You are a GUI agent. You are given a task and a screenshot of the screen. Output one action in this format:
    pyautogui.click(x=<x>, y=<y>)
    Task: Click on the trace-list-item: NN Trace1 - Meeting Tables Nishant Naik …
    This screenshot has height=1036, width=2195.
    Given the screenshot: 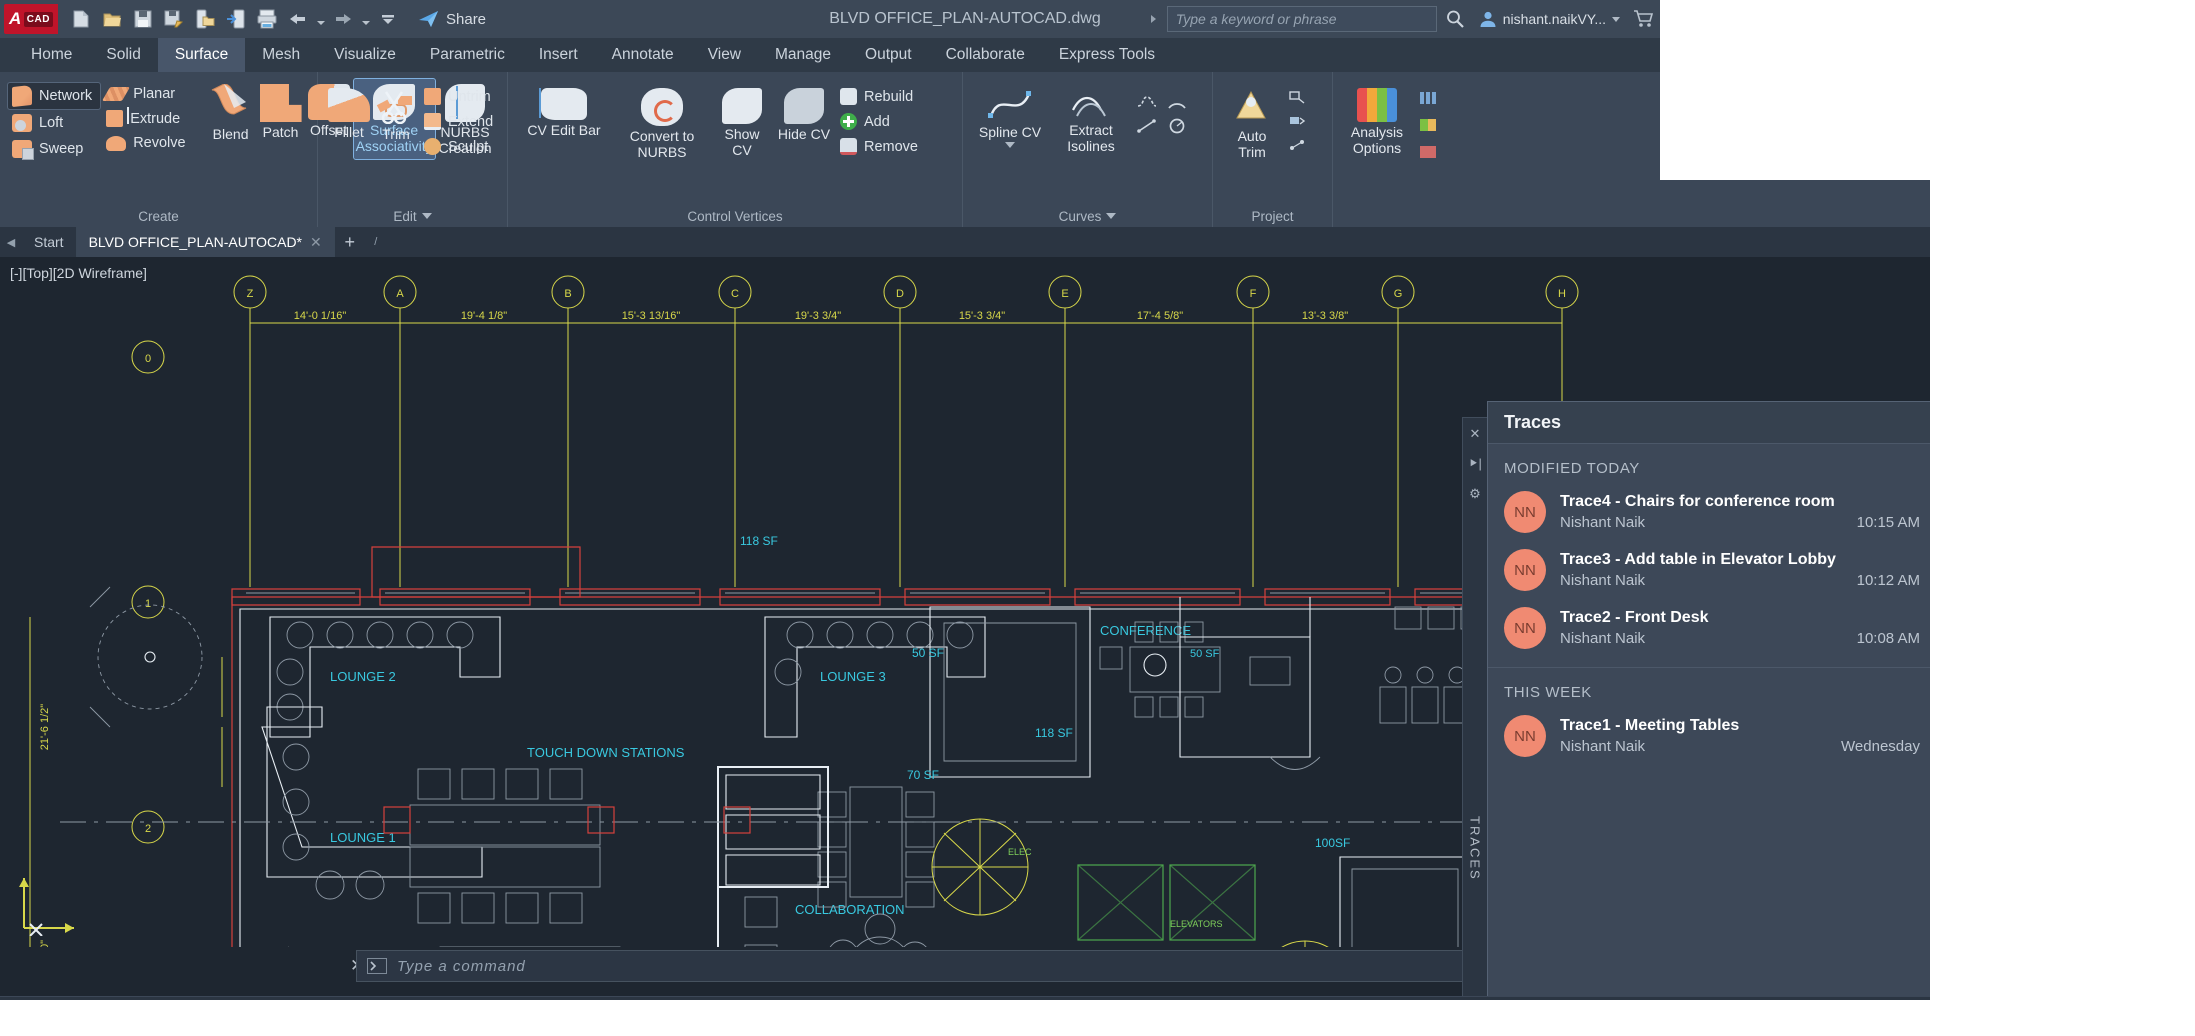 What is the action you would take?
    pyautogui.click(x=1709, y=736)
    